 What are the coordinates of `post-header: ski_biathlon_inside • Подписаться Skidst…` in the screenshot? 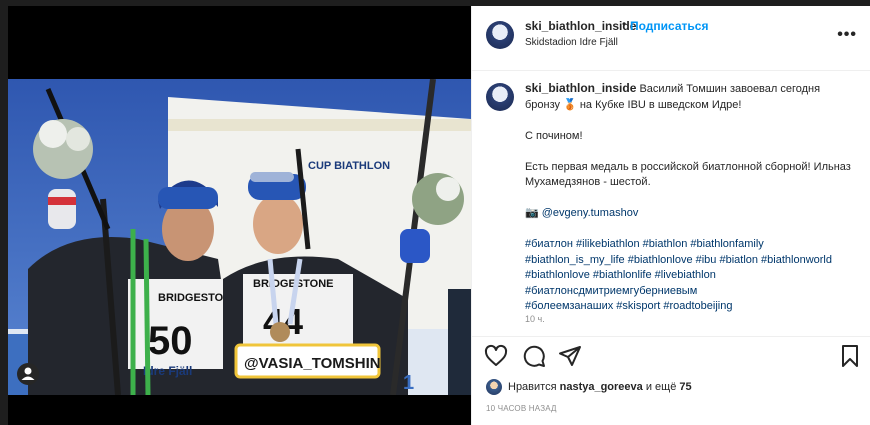 It's located at (671, 38).